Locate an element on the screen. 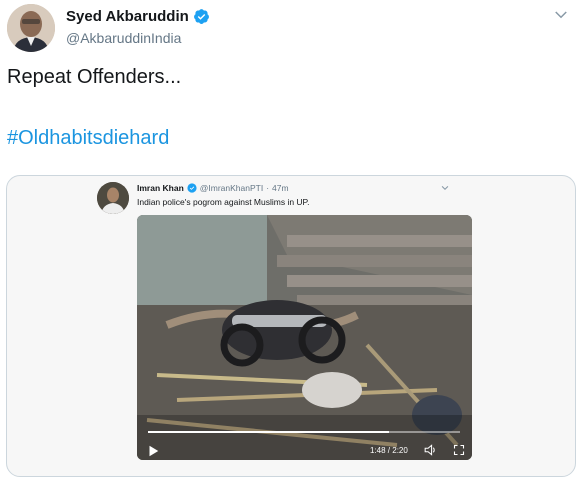 The image size is (580, 477). hashtag-link: #Oldhabitsdiehard is located at coordinates (88, 138).